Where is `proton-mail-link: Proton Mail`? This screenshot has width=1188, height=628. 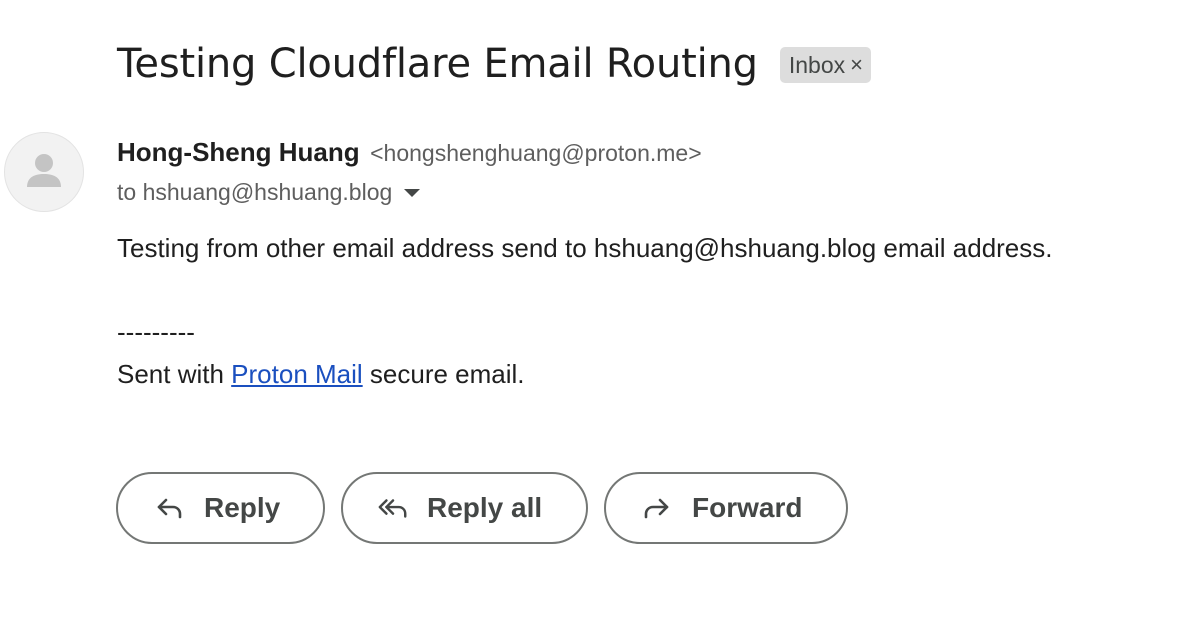
proton-mail-link: Proton Mail is located at coordinates (297, 374).